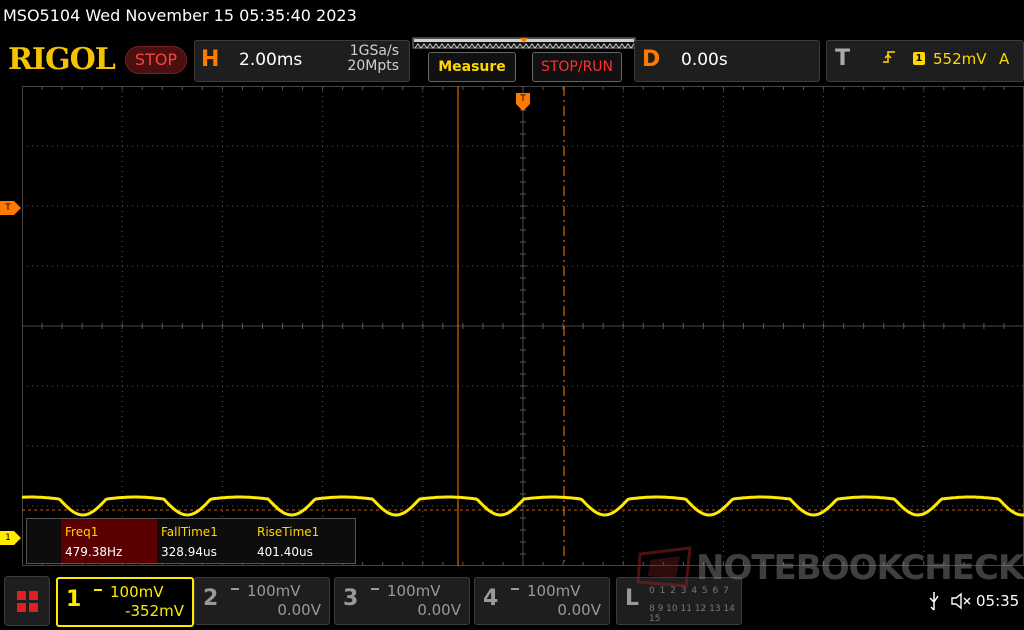  I want to click on memory-position-bar, so click(524, 43).